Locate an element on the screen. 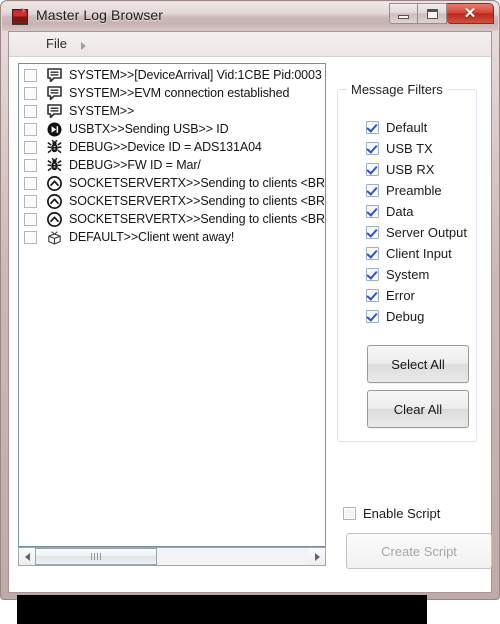  filter-label: USB TX is located at coordinates (409, 148).